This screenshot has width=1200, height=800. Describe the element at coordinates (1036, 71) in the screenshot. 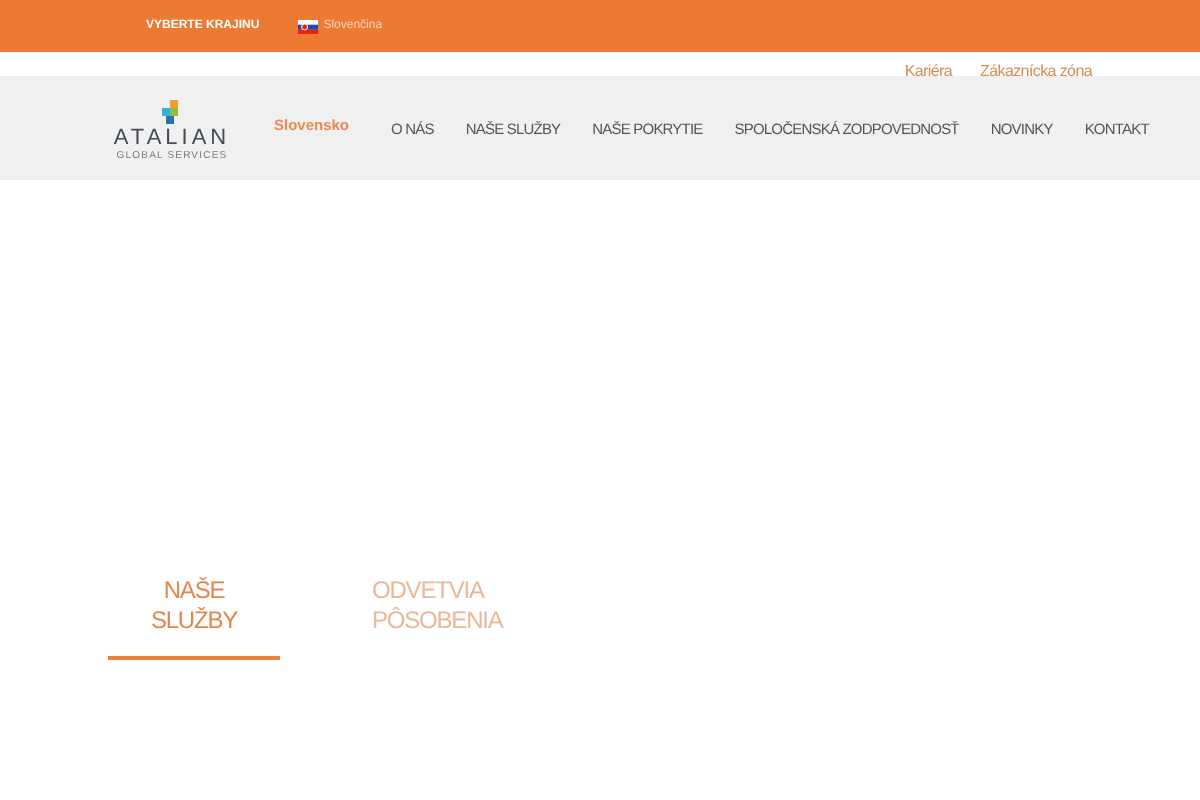

I see `utility-link: Zákaznícka zóna` at that location.